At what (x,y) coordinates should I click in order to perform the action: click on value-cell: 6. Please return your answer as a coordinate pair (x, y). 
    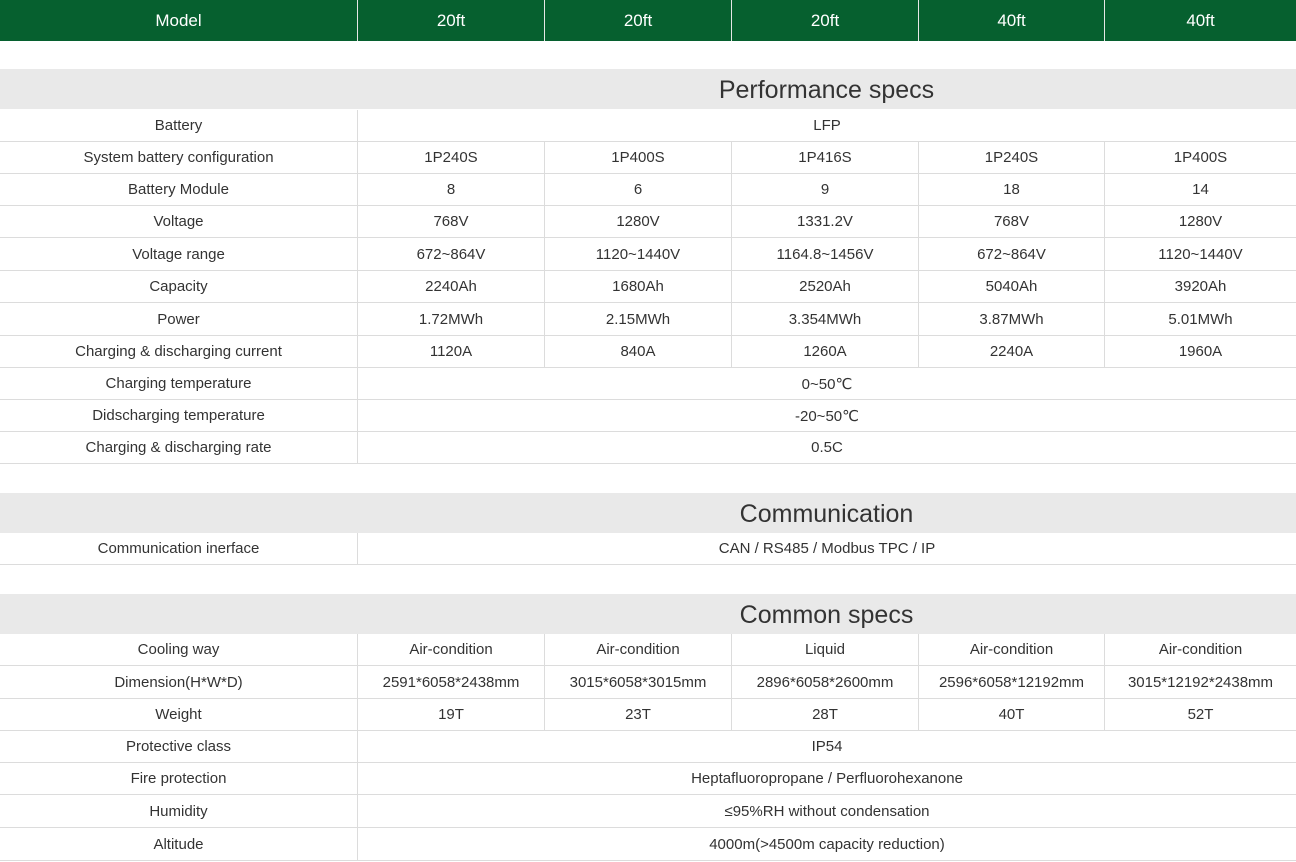
    Looking at the image, I should click on (638, 189).